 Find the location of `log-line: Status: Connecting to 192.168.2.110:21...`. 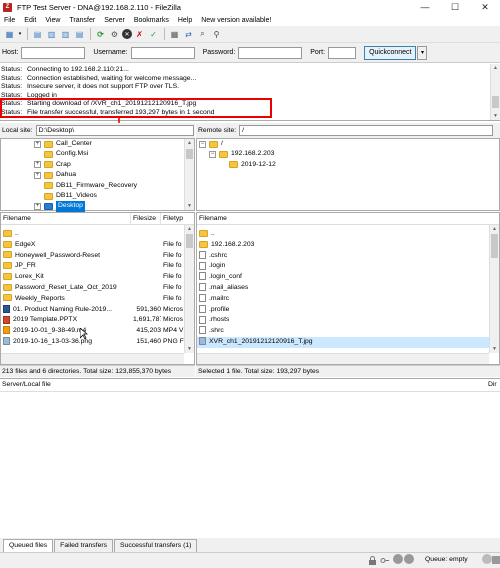

log-line: Status: Connecting to 192.168.2.110:21... is located at coordinates (65, 69).